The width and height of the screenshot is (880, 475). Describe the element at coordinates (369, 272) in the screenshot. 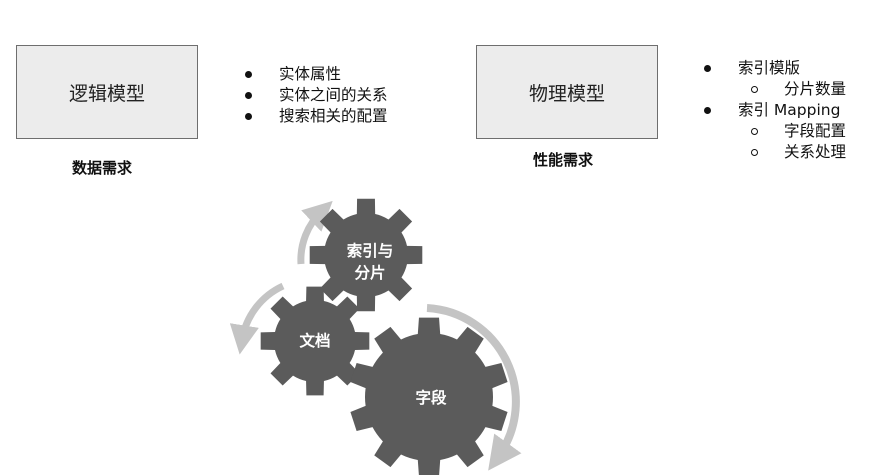

I see `index-sharding-label-line2: 分片` at that location.